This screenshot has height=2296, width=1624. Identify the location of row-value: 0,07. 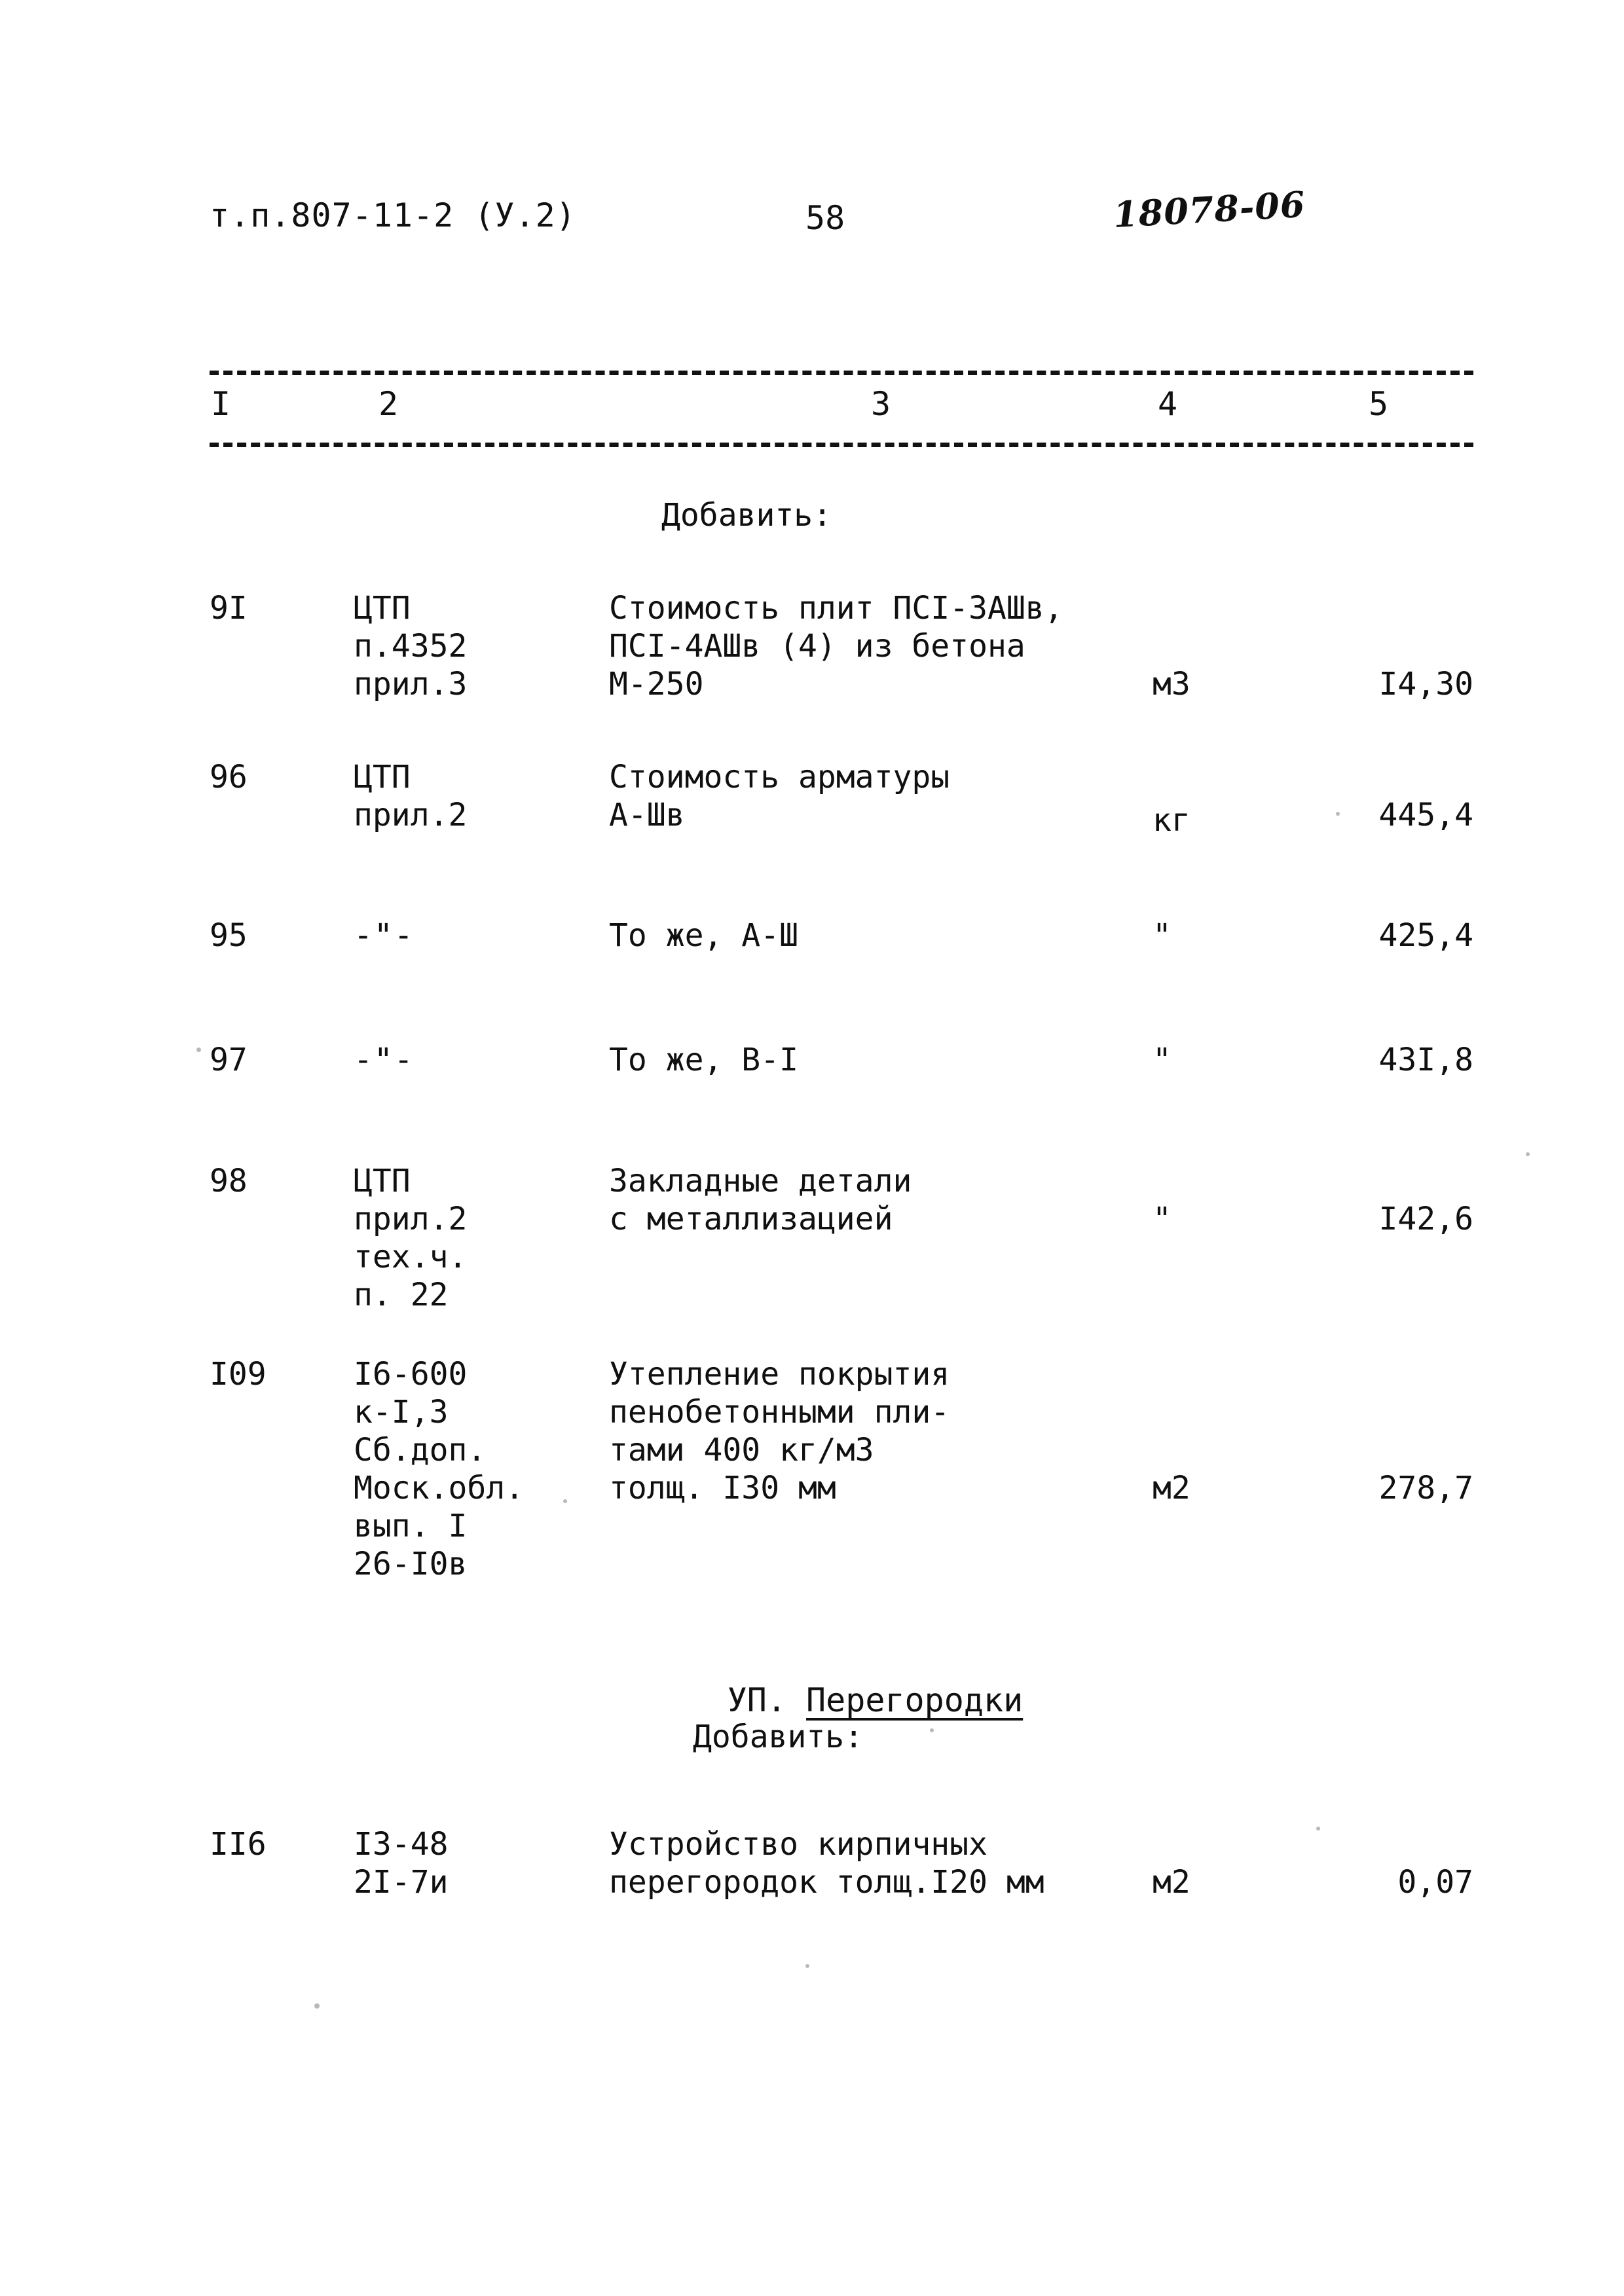
(1435, 1882).